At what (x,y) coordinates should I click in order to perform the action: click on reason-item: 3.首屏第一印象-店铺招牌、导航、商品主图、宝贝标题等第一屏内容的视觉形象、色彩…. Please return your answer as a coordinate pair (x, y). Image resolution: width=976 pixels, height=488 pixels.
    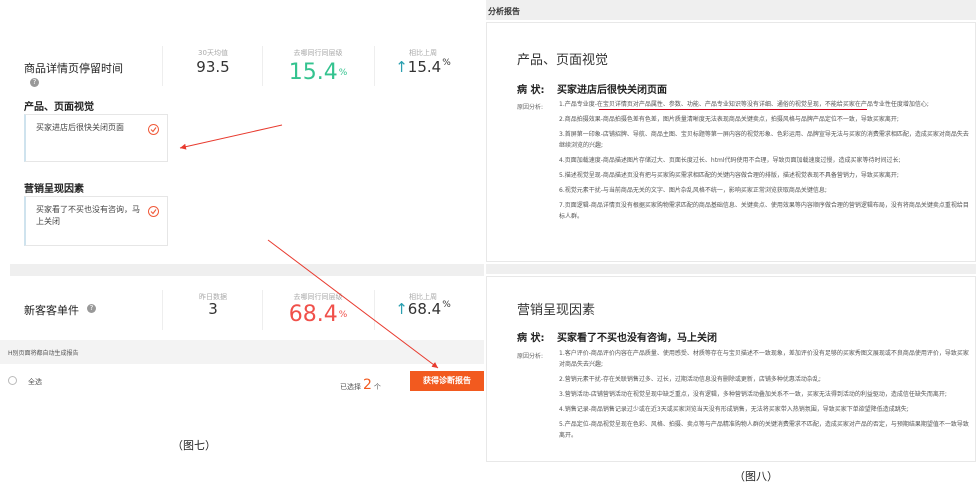
    Looking at the image, I should click on (764, 140).